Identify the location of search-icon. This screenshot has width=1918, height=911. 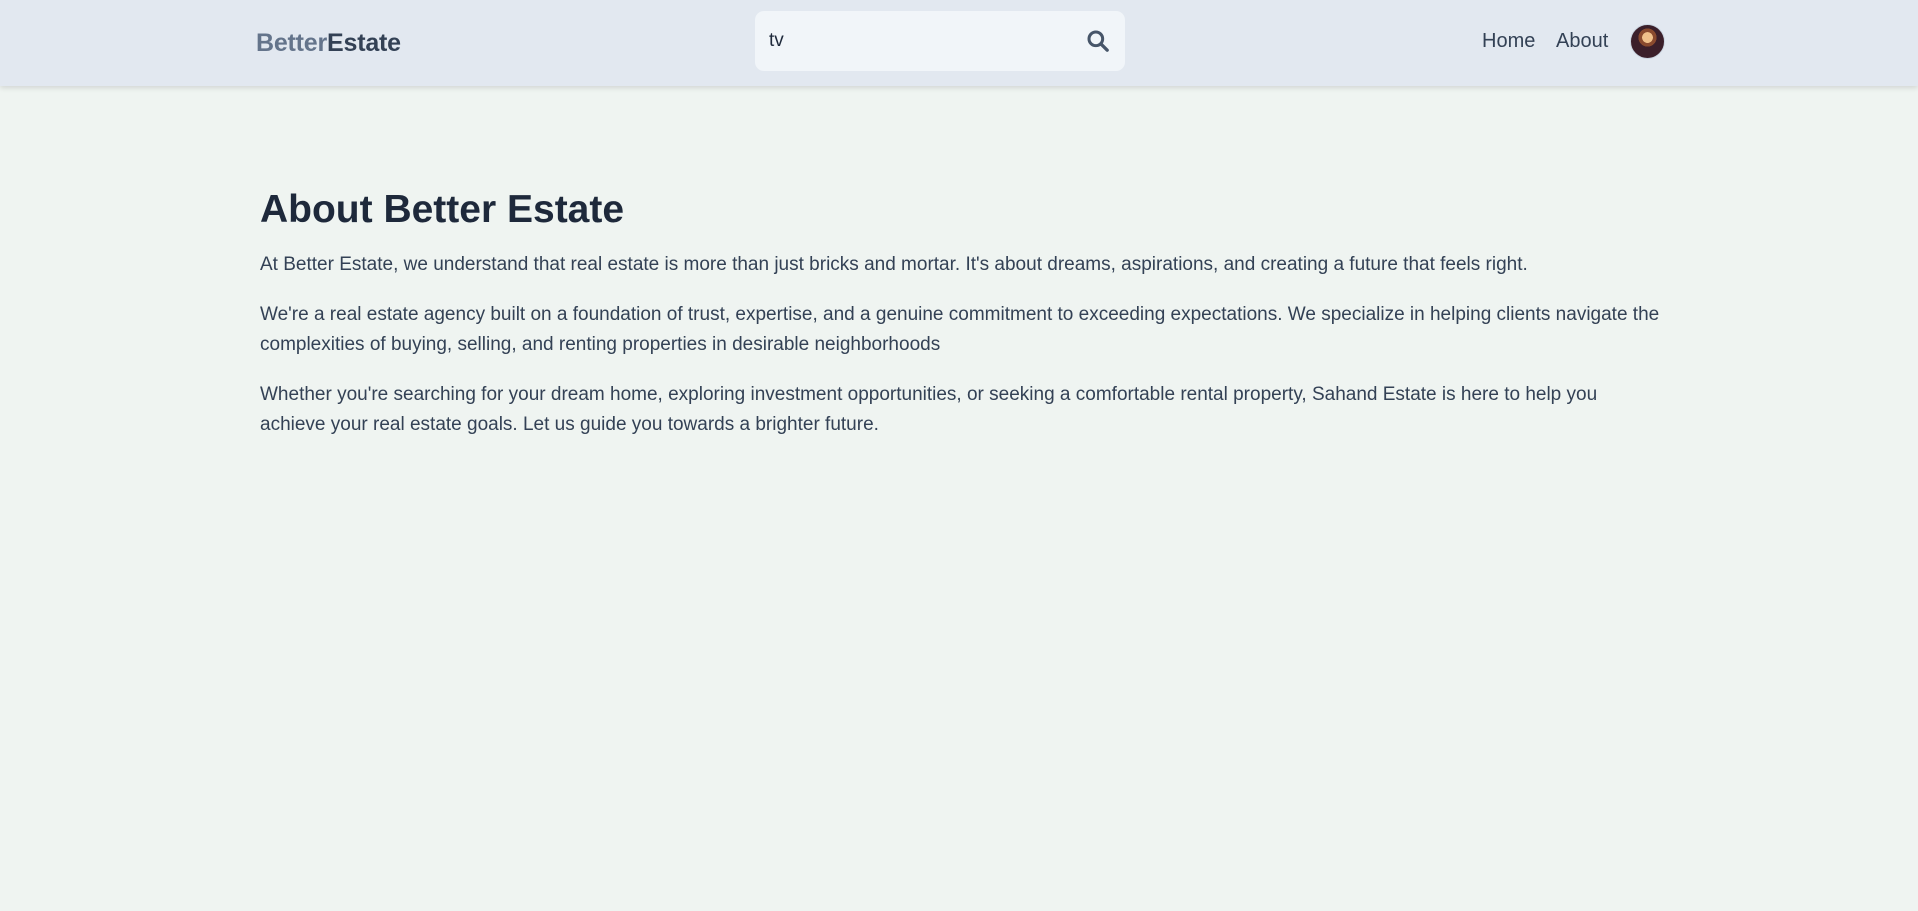
(1098, 41).